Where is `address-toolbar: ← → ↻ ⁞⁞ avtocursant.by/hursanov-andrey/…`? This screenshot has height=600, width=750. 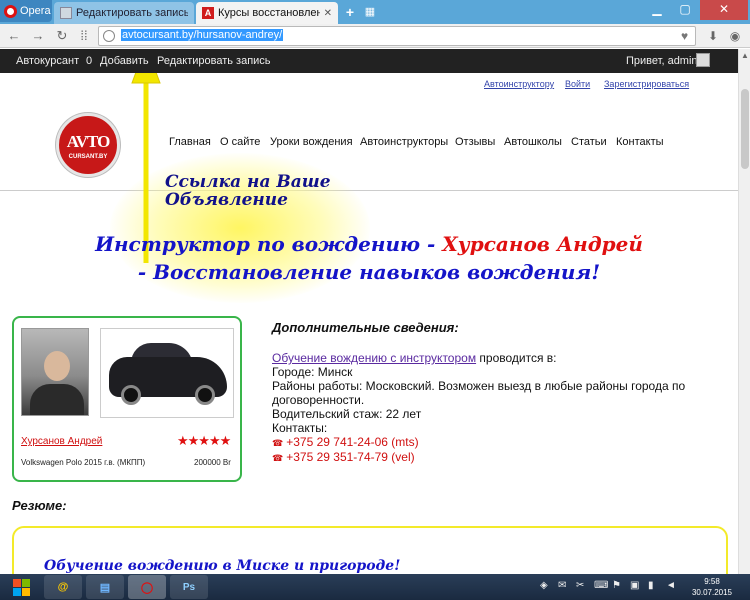 address-toolbar: ← → ↻ ⁞⁞ avtocursant.by/hursanov-andrey/… is located at coordinates (375, 36).